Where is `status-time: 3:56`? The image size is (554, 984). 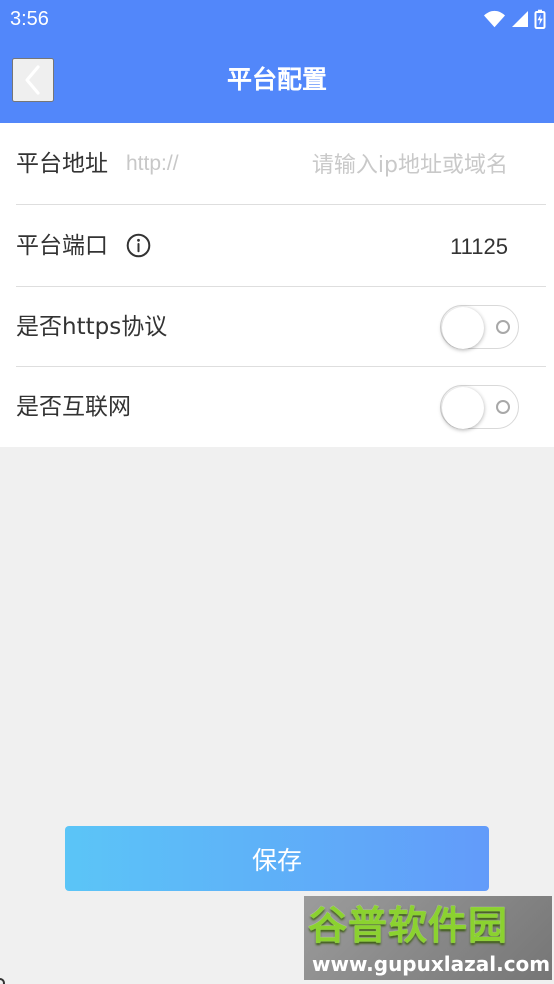 status-time: 3:56 is located at coordinates (29, 19).